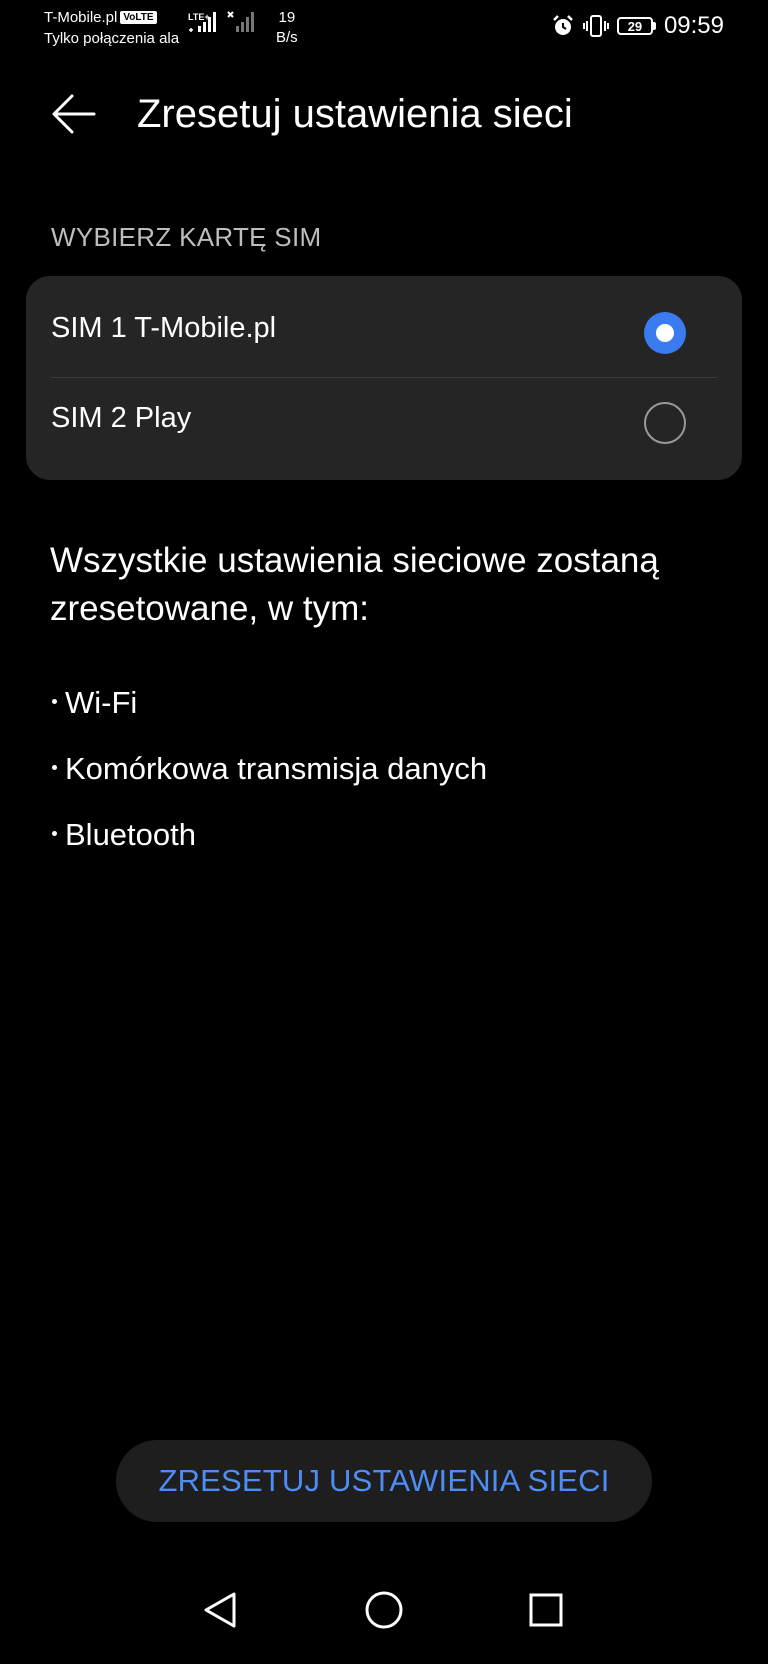  Describe the element at coordinates (81, 17) in the screenshot. I see `carrier-name: T-Mobile.pl` at that location.